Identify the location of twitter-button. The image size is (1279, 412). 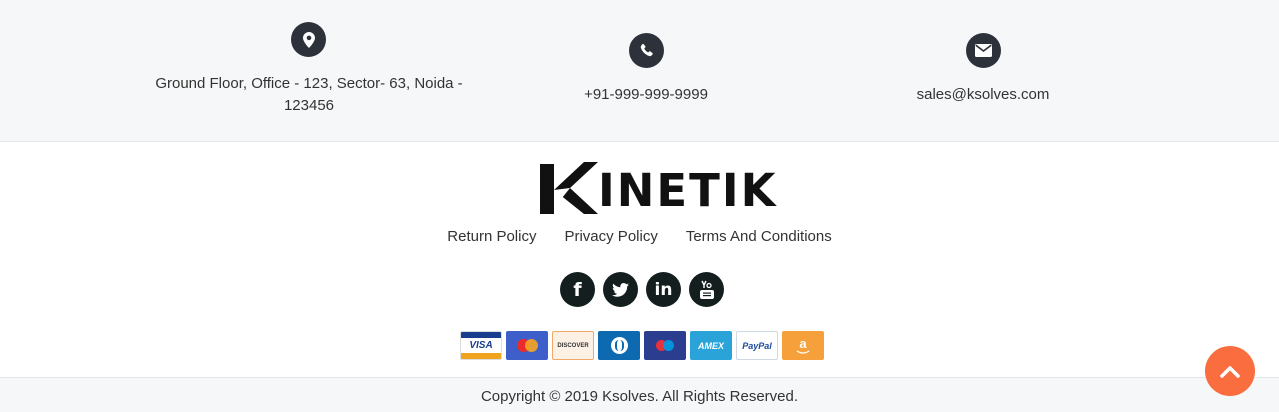
(620, 289).